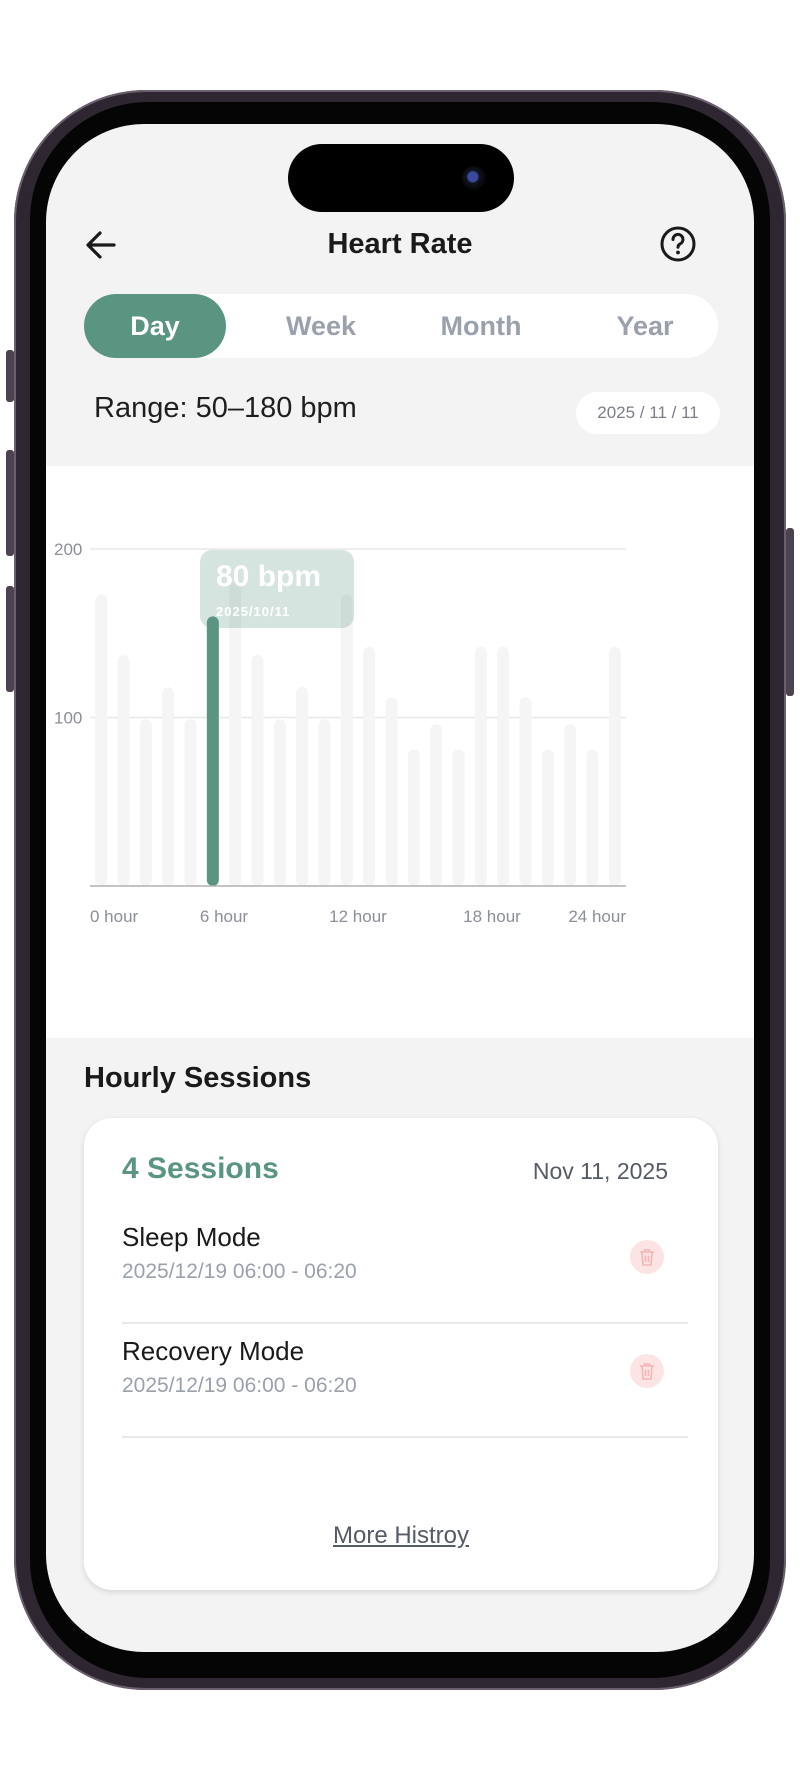 The image size is (800, 1778). I want to click on x-tick-label: 12 hour, so click(358, 916).